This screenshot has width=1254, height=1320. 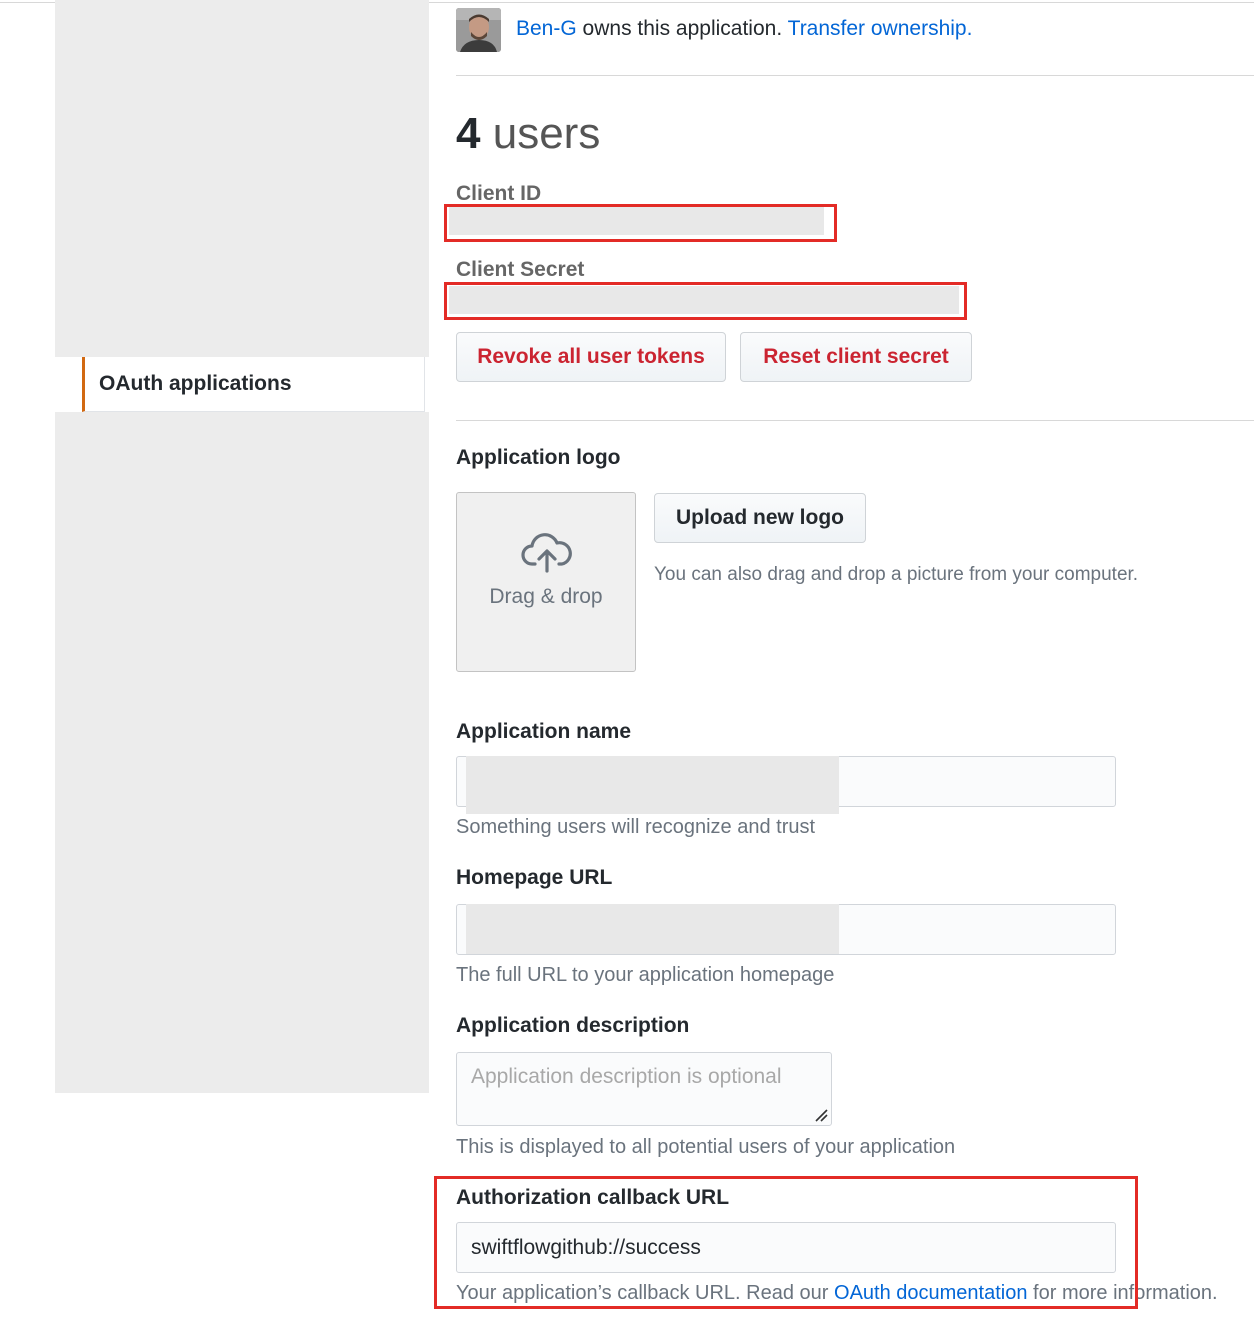 What do you see at coordinates (520, 269) in the screenshot?
I see `client-secret-label: Client Secret` at bounding box center [520, 269].